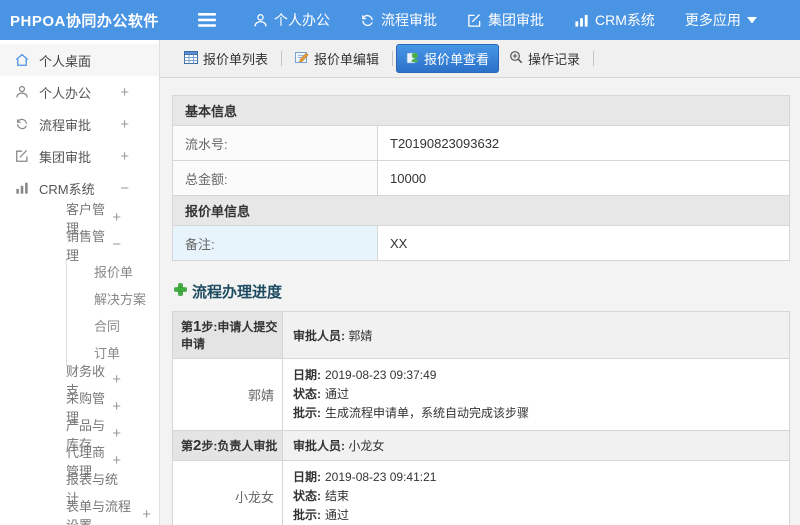 The image size is (800, 525). Describe the element at coordinates (614, 20) in the screenshot. I see `topnav-crm: CRM系统` at that location.